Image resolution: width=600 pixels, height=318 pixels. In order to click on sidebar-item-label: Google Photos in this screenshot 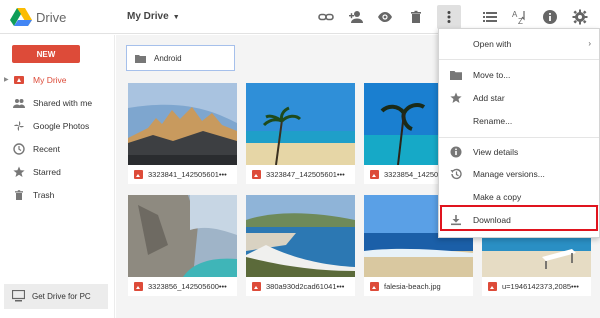, I will do `click(61, 125)`.